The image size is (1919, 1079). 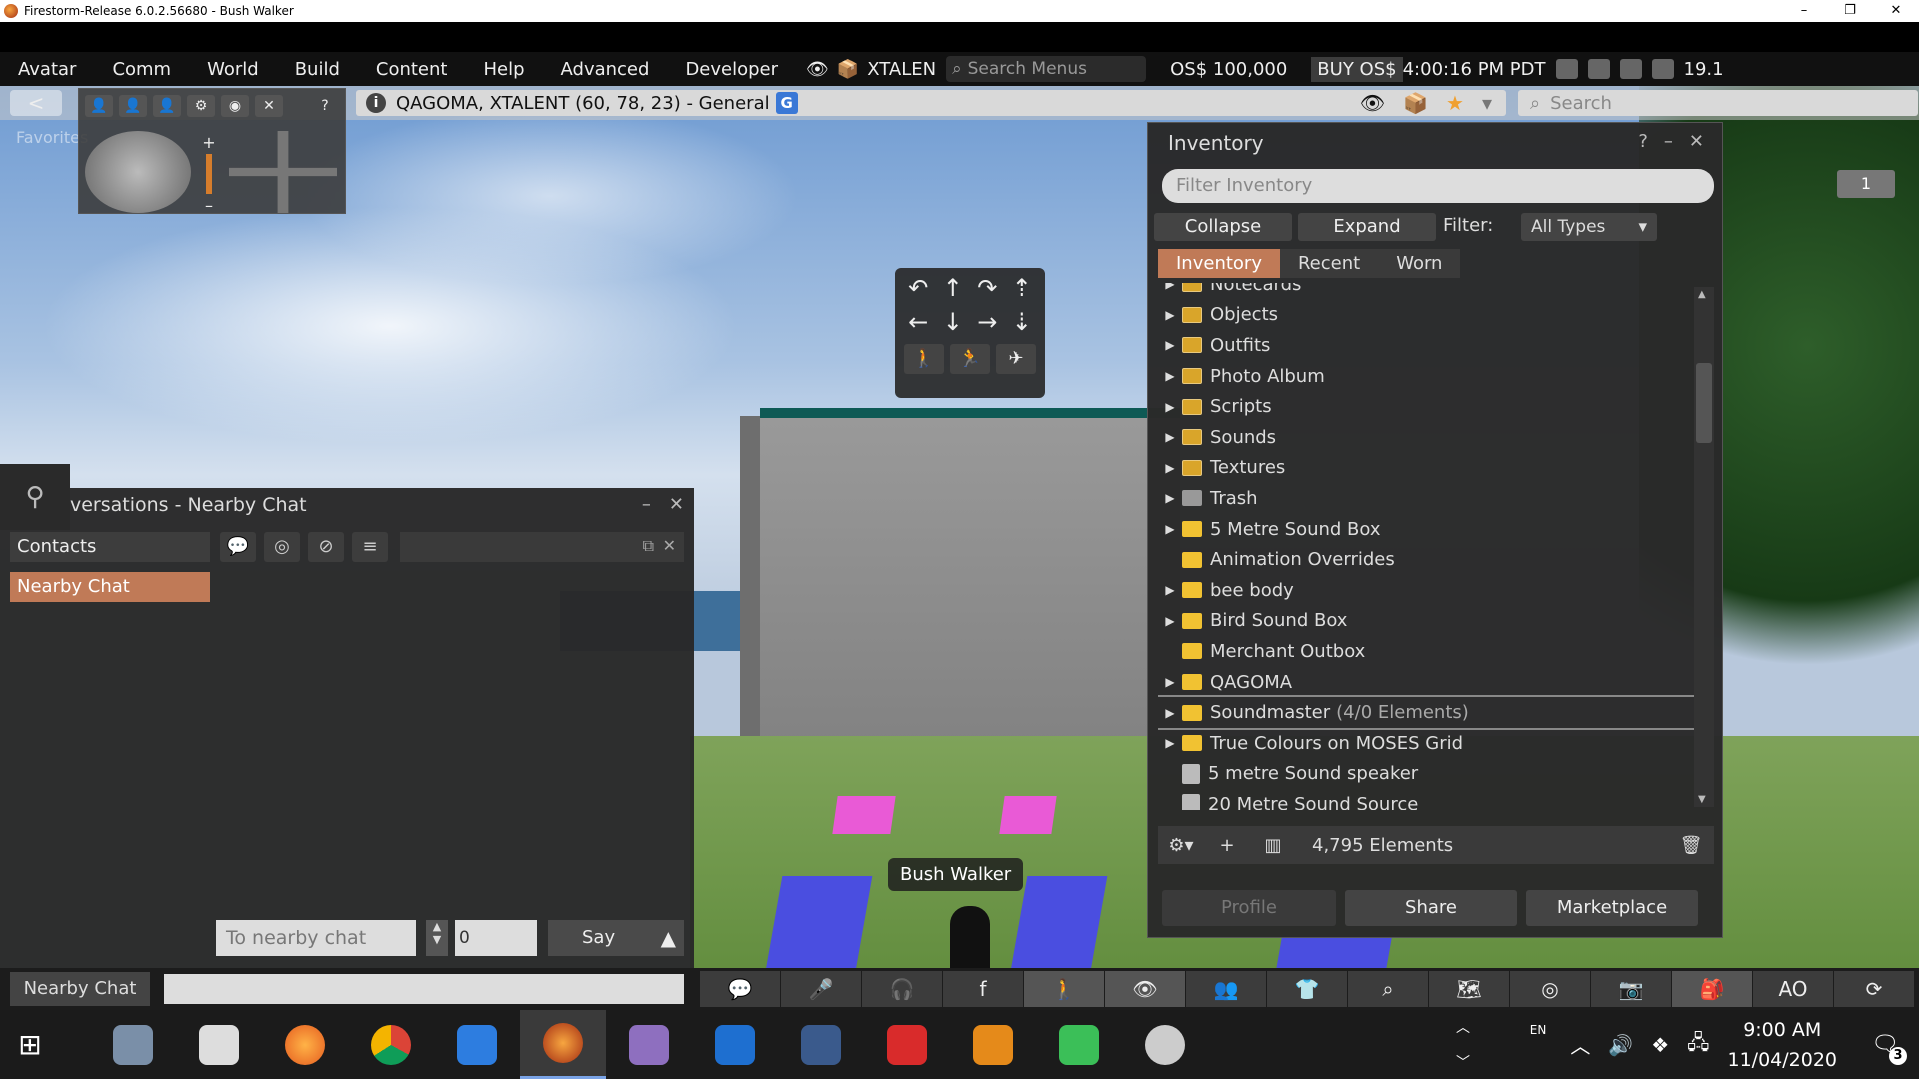 What do you see at coordinates (1463, 1062) in the screenshot?
I see `chevron-down-icon: ﹀` at bounding box center [1463, 1062].